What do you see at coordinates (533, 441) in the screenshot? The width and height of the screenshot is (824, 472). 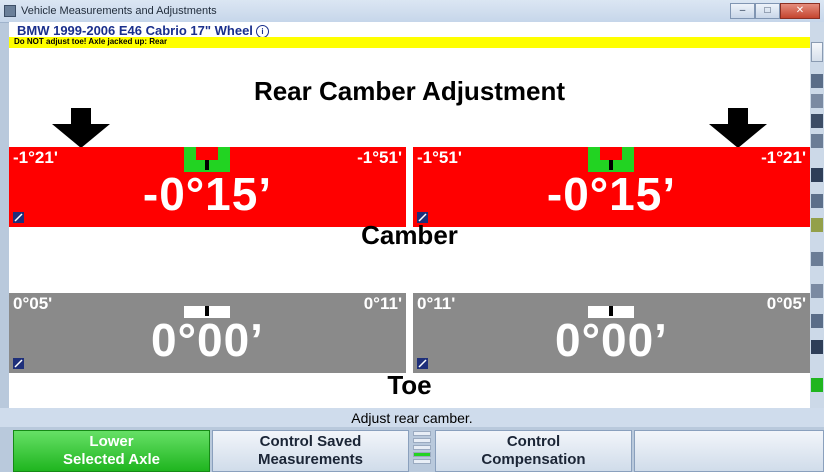 I see `button-line-1: Control` at bounding box center [533, 441].